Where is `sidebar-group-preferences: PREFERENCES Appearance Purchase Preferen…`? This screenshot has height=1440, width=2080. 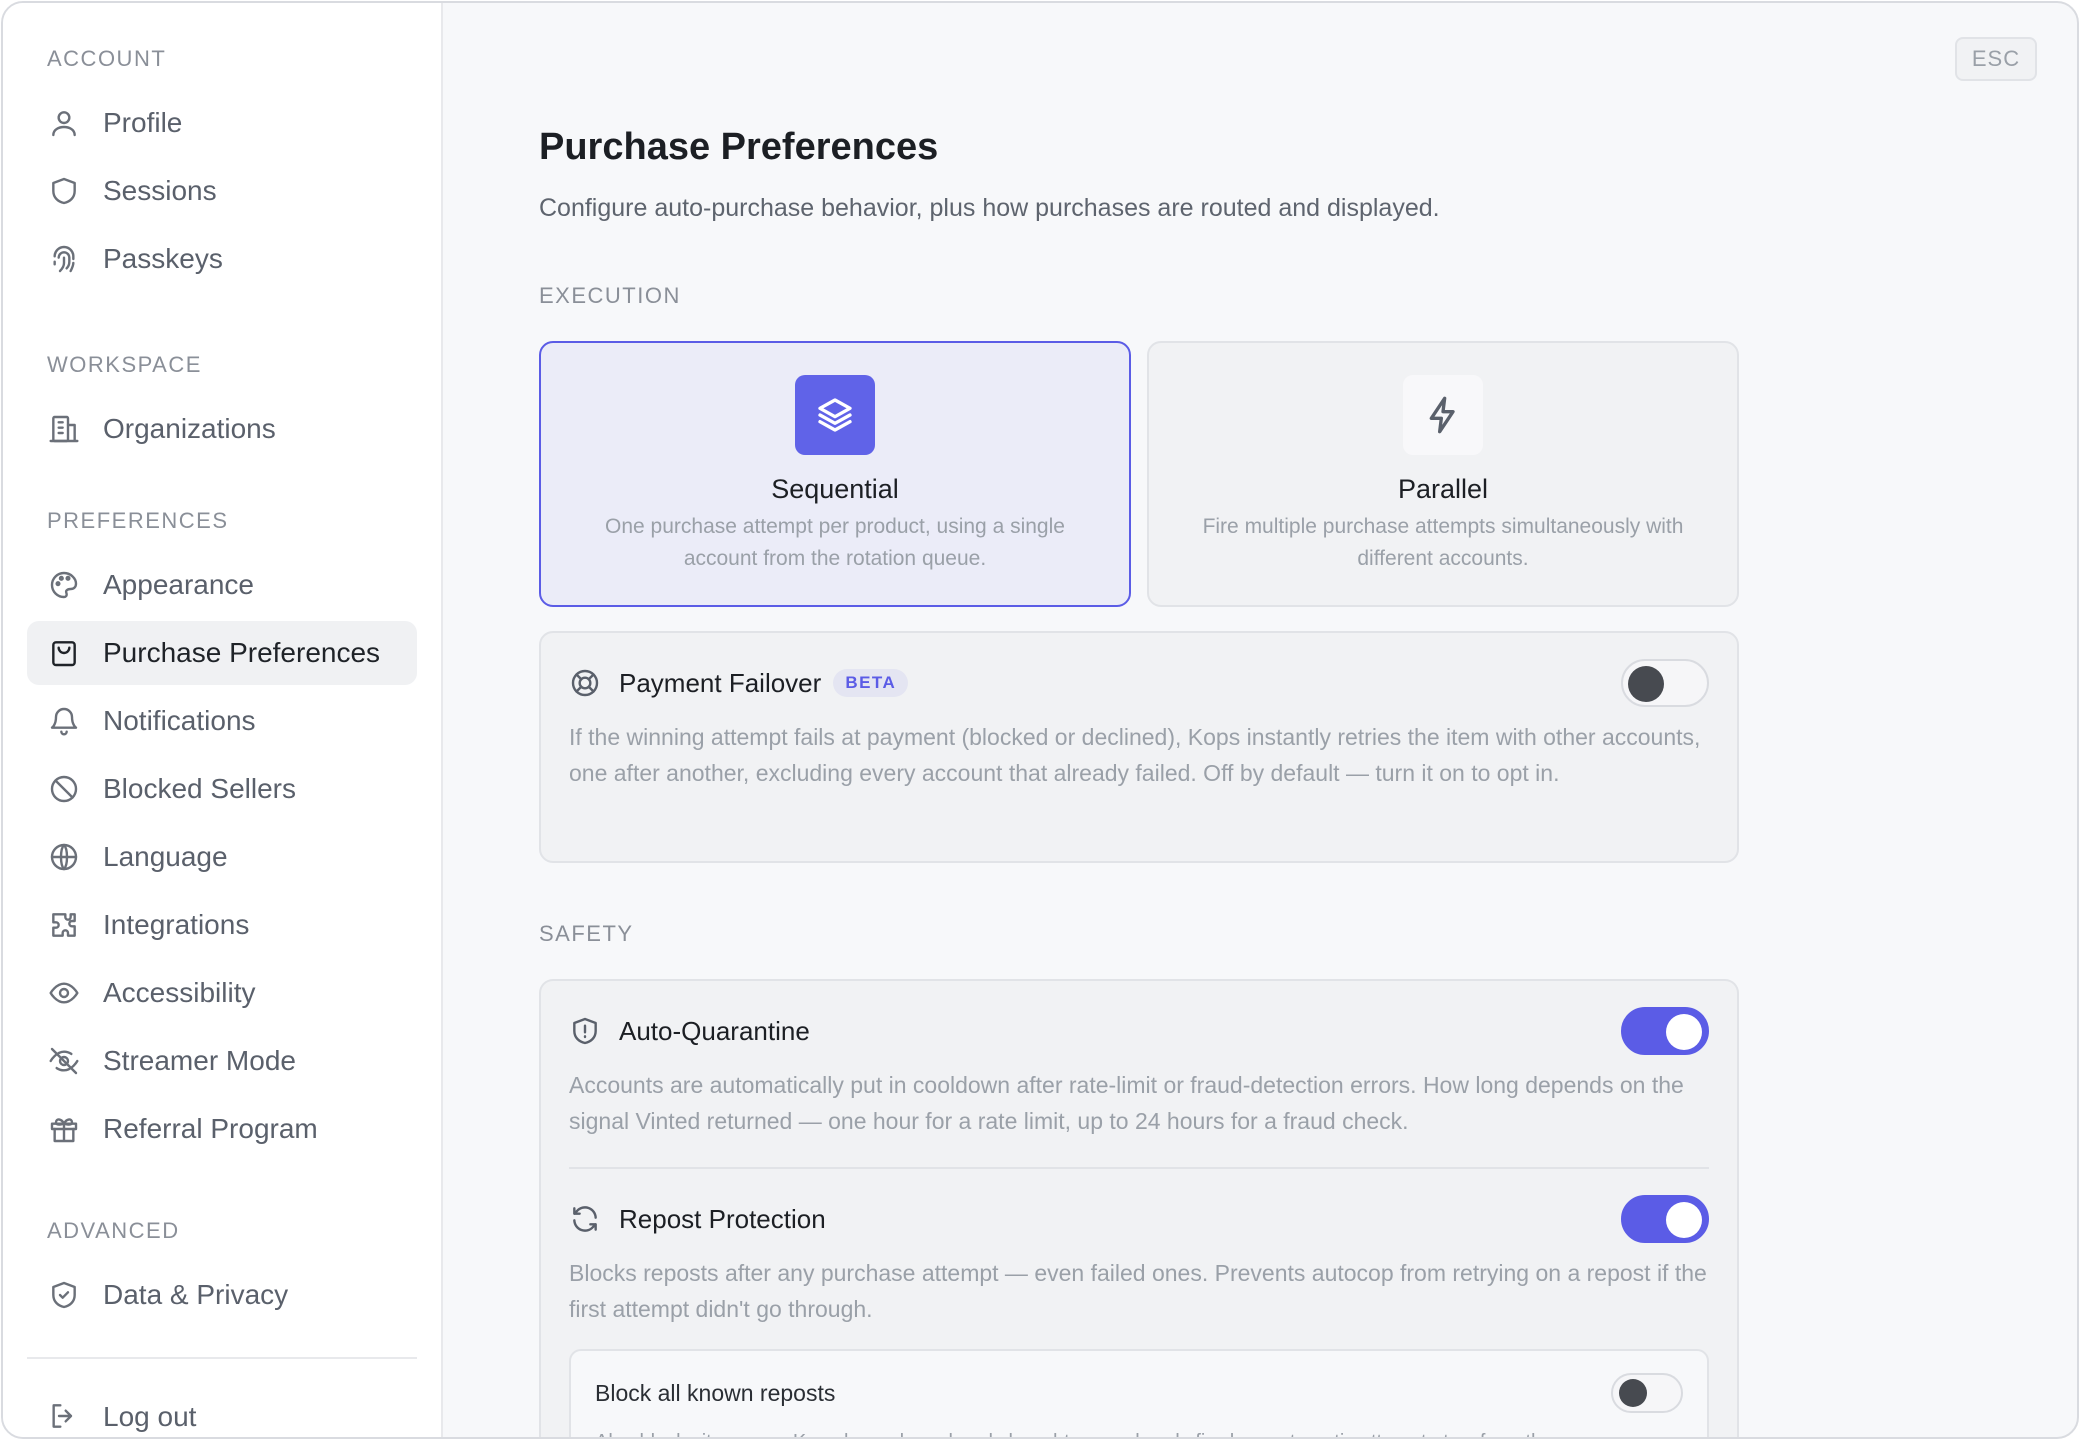
sidebar-group-preferences: PREFERENCES Appearance Purchase Preferen… is located at coordinates (222, 833).